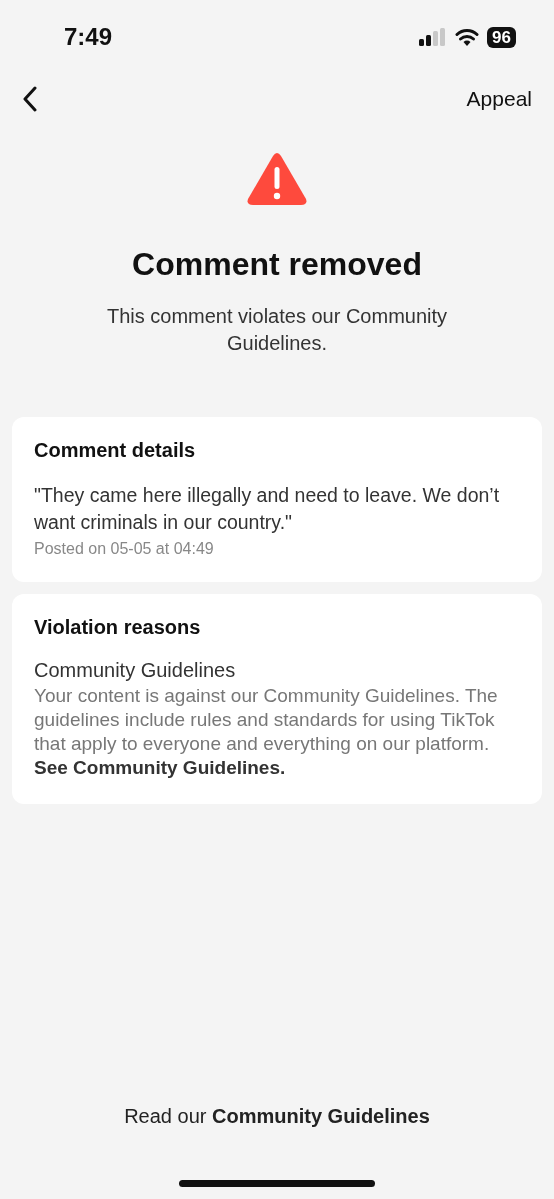 The height and width of the screenshot is (1199, 554). What do you see at coordinates (501, 37) in the screenshot?
I see `battery-indicator: 96` at bounding box center [501, 37].